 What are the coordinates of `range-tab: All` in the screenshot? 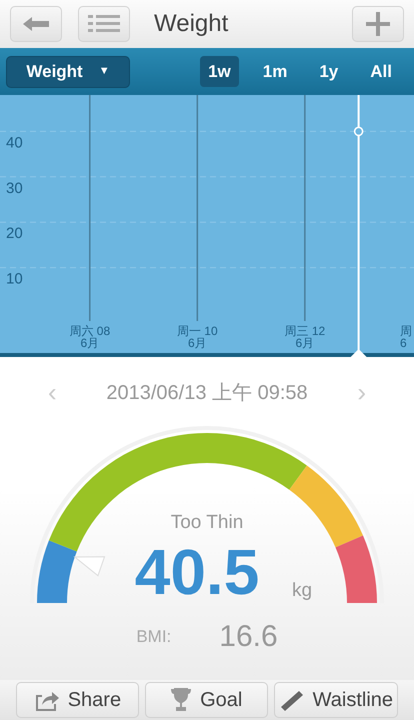 It's located at (381, 72).